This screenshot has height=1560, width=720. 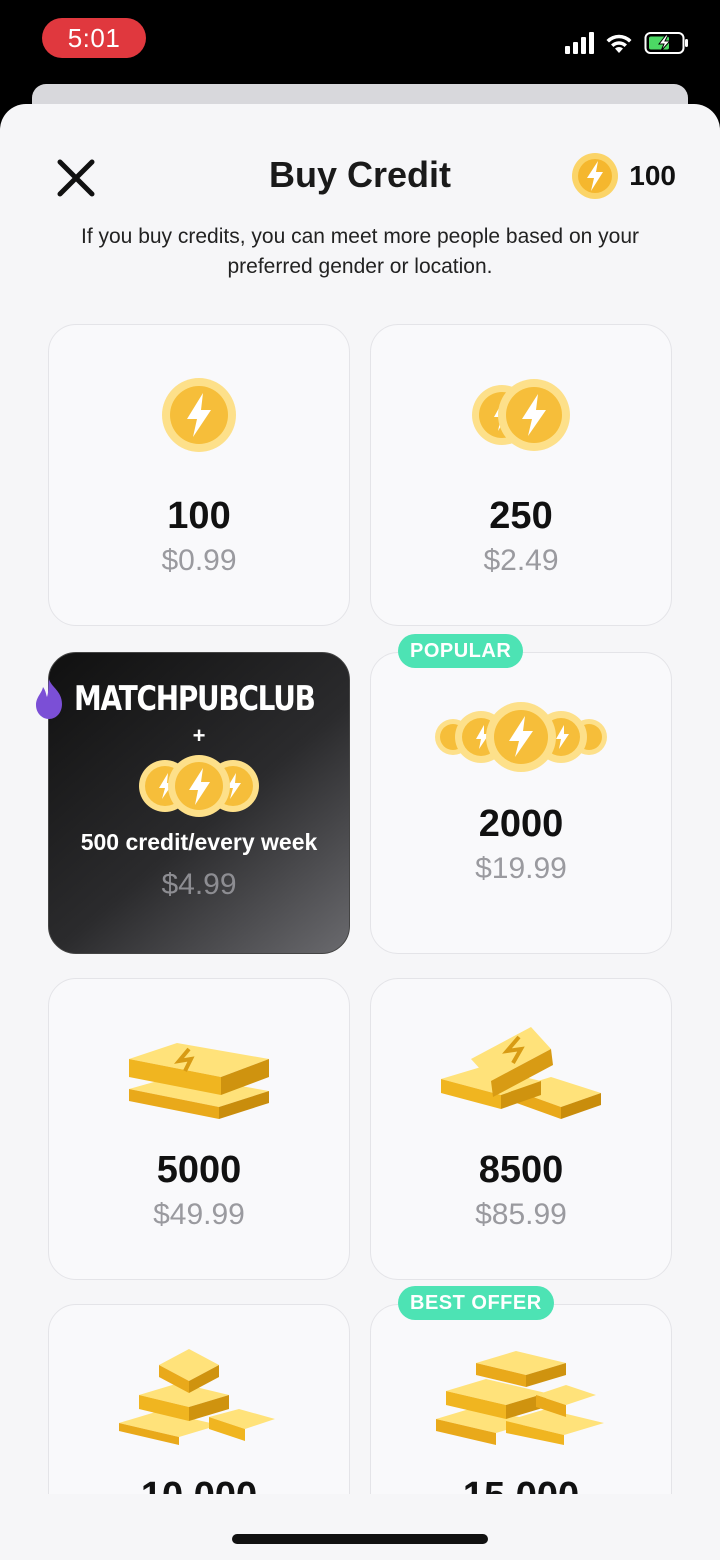 What do you see at coordinates (199, 415) in the screenshot?
I see `single-coin-icon` at bounding box center [199, 415].